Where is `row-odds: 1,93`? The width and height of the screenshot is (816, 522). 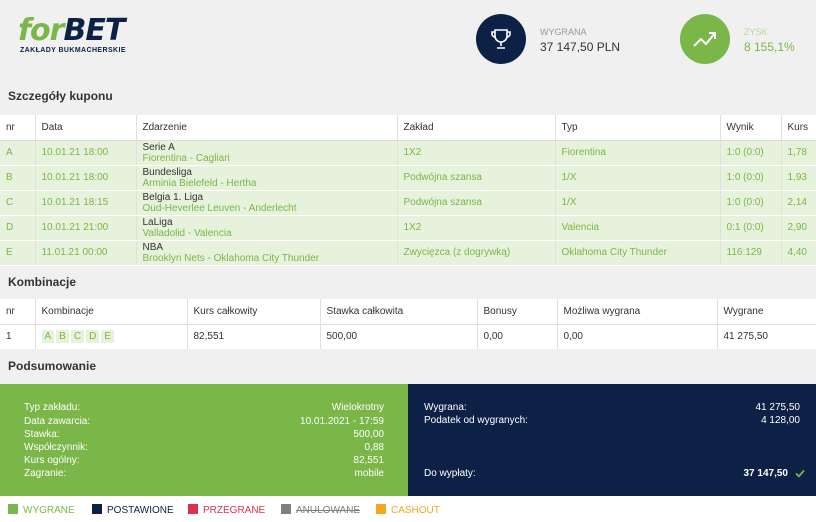 row-odds: 1,93 is located at coordinates (798, 178).